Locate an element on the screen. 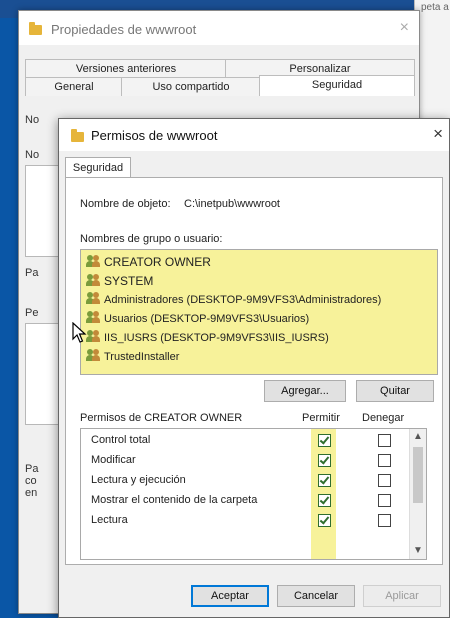 The height and width of the screenshot is (618, 450). breadcrumb: peta a is located at coordinates (435, 7).